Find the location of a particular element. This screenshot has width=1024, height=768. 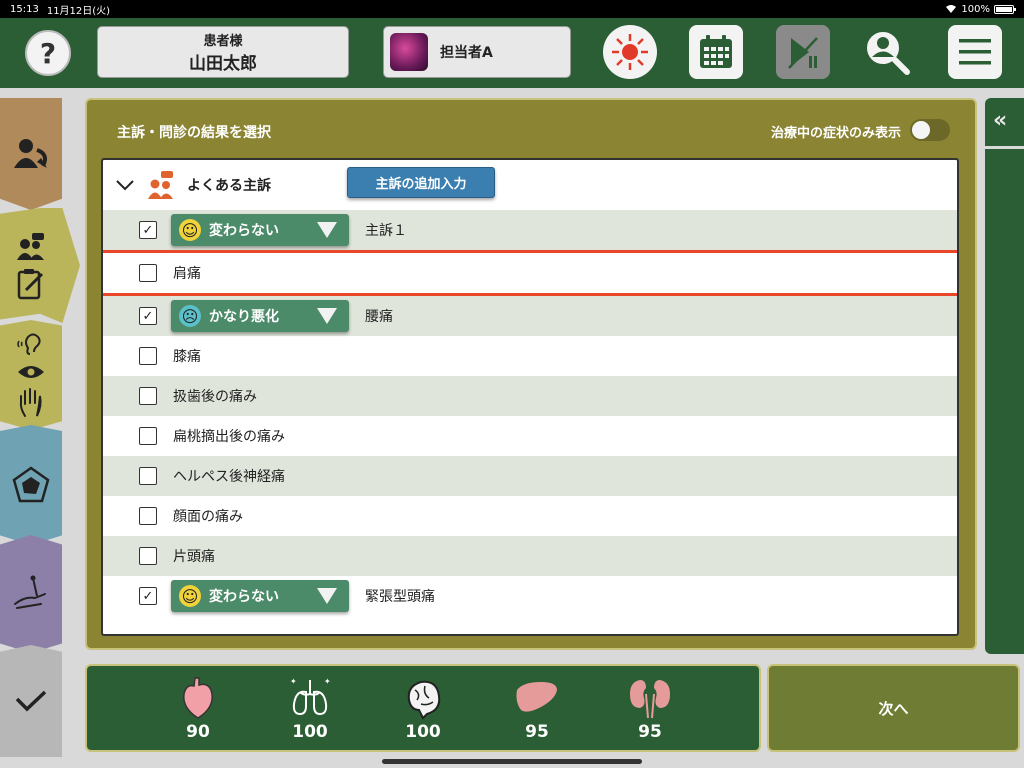

list-item-selected: 肩痛 is located at coordinates (530, 273).